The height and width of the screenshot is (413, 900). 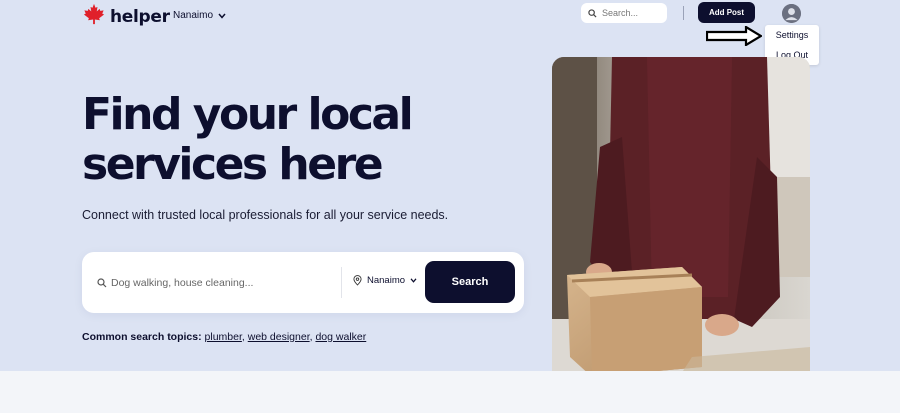 I want to click on footer-band, so click(x=450, y=392).